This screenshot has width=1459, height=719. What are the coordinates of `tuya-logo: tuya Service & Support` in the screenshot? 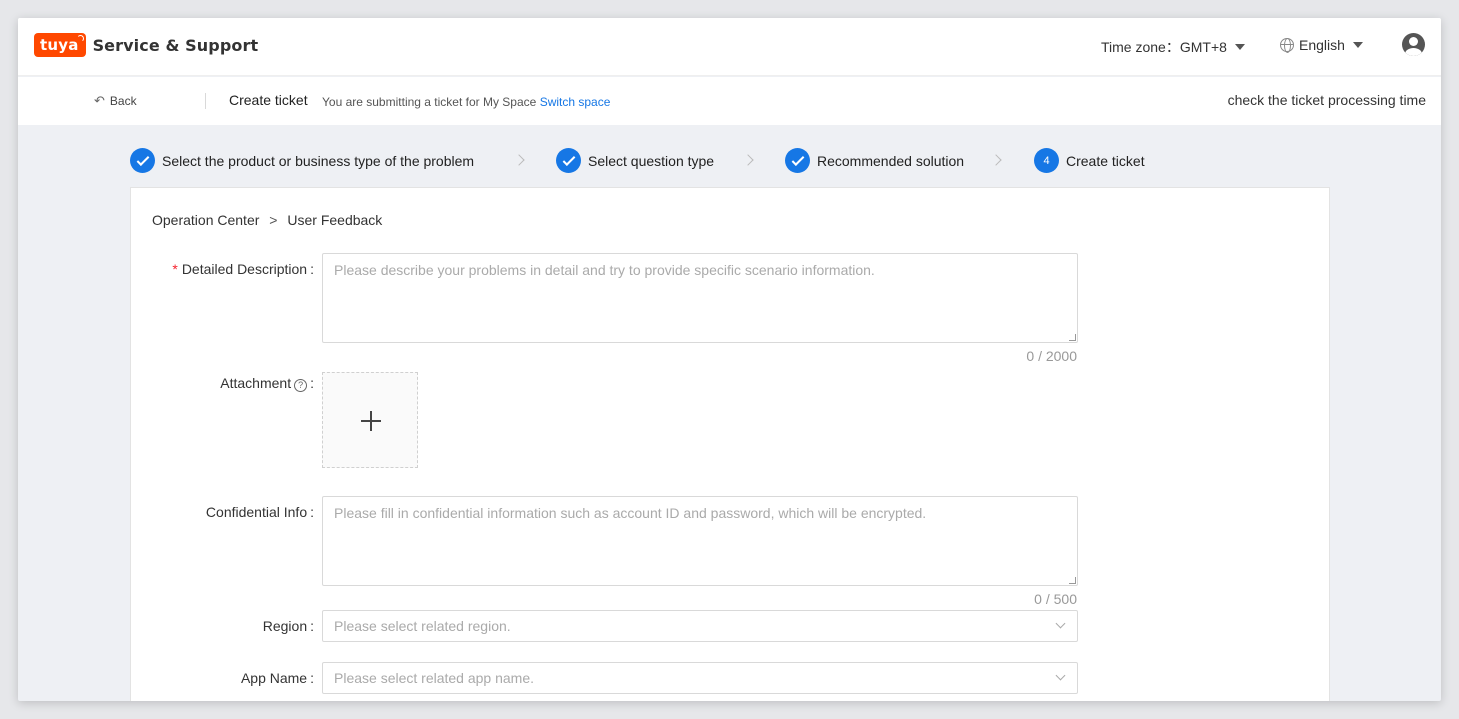 It's located at (146, 45).